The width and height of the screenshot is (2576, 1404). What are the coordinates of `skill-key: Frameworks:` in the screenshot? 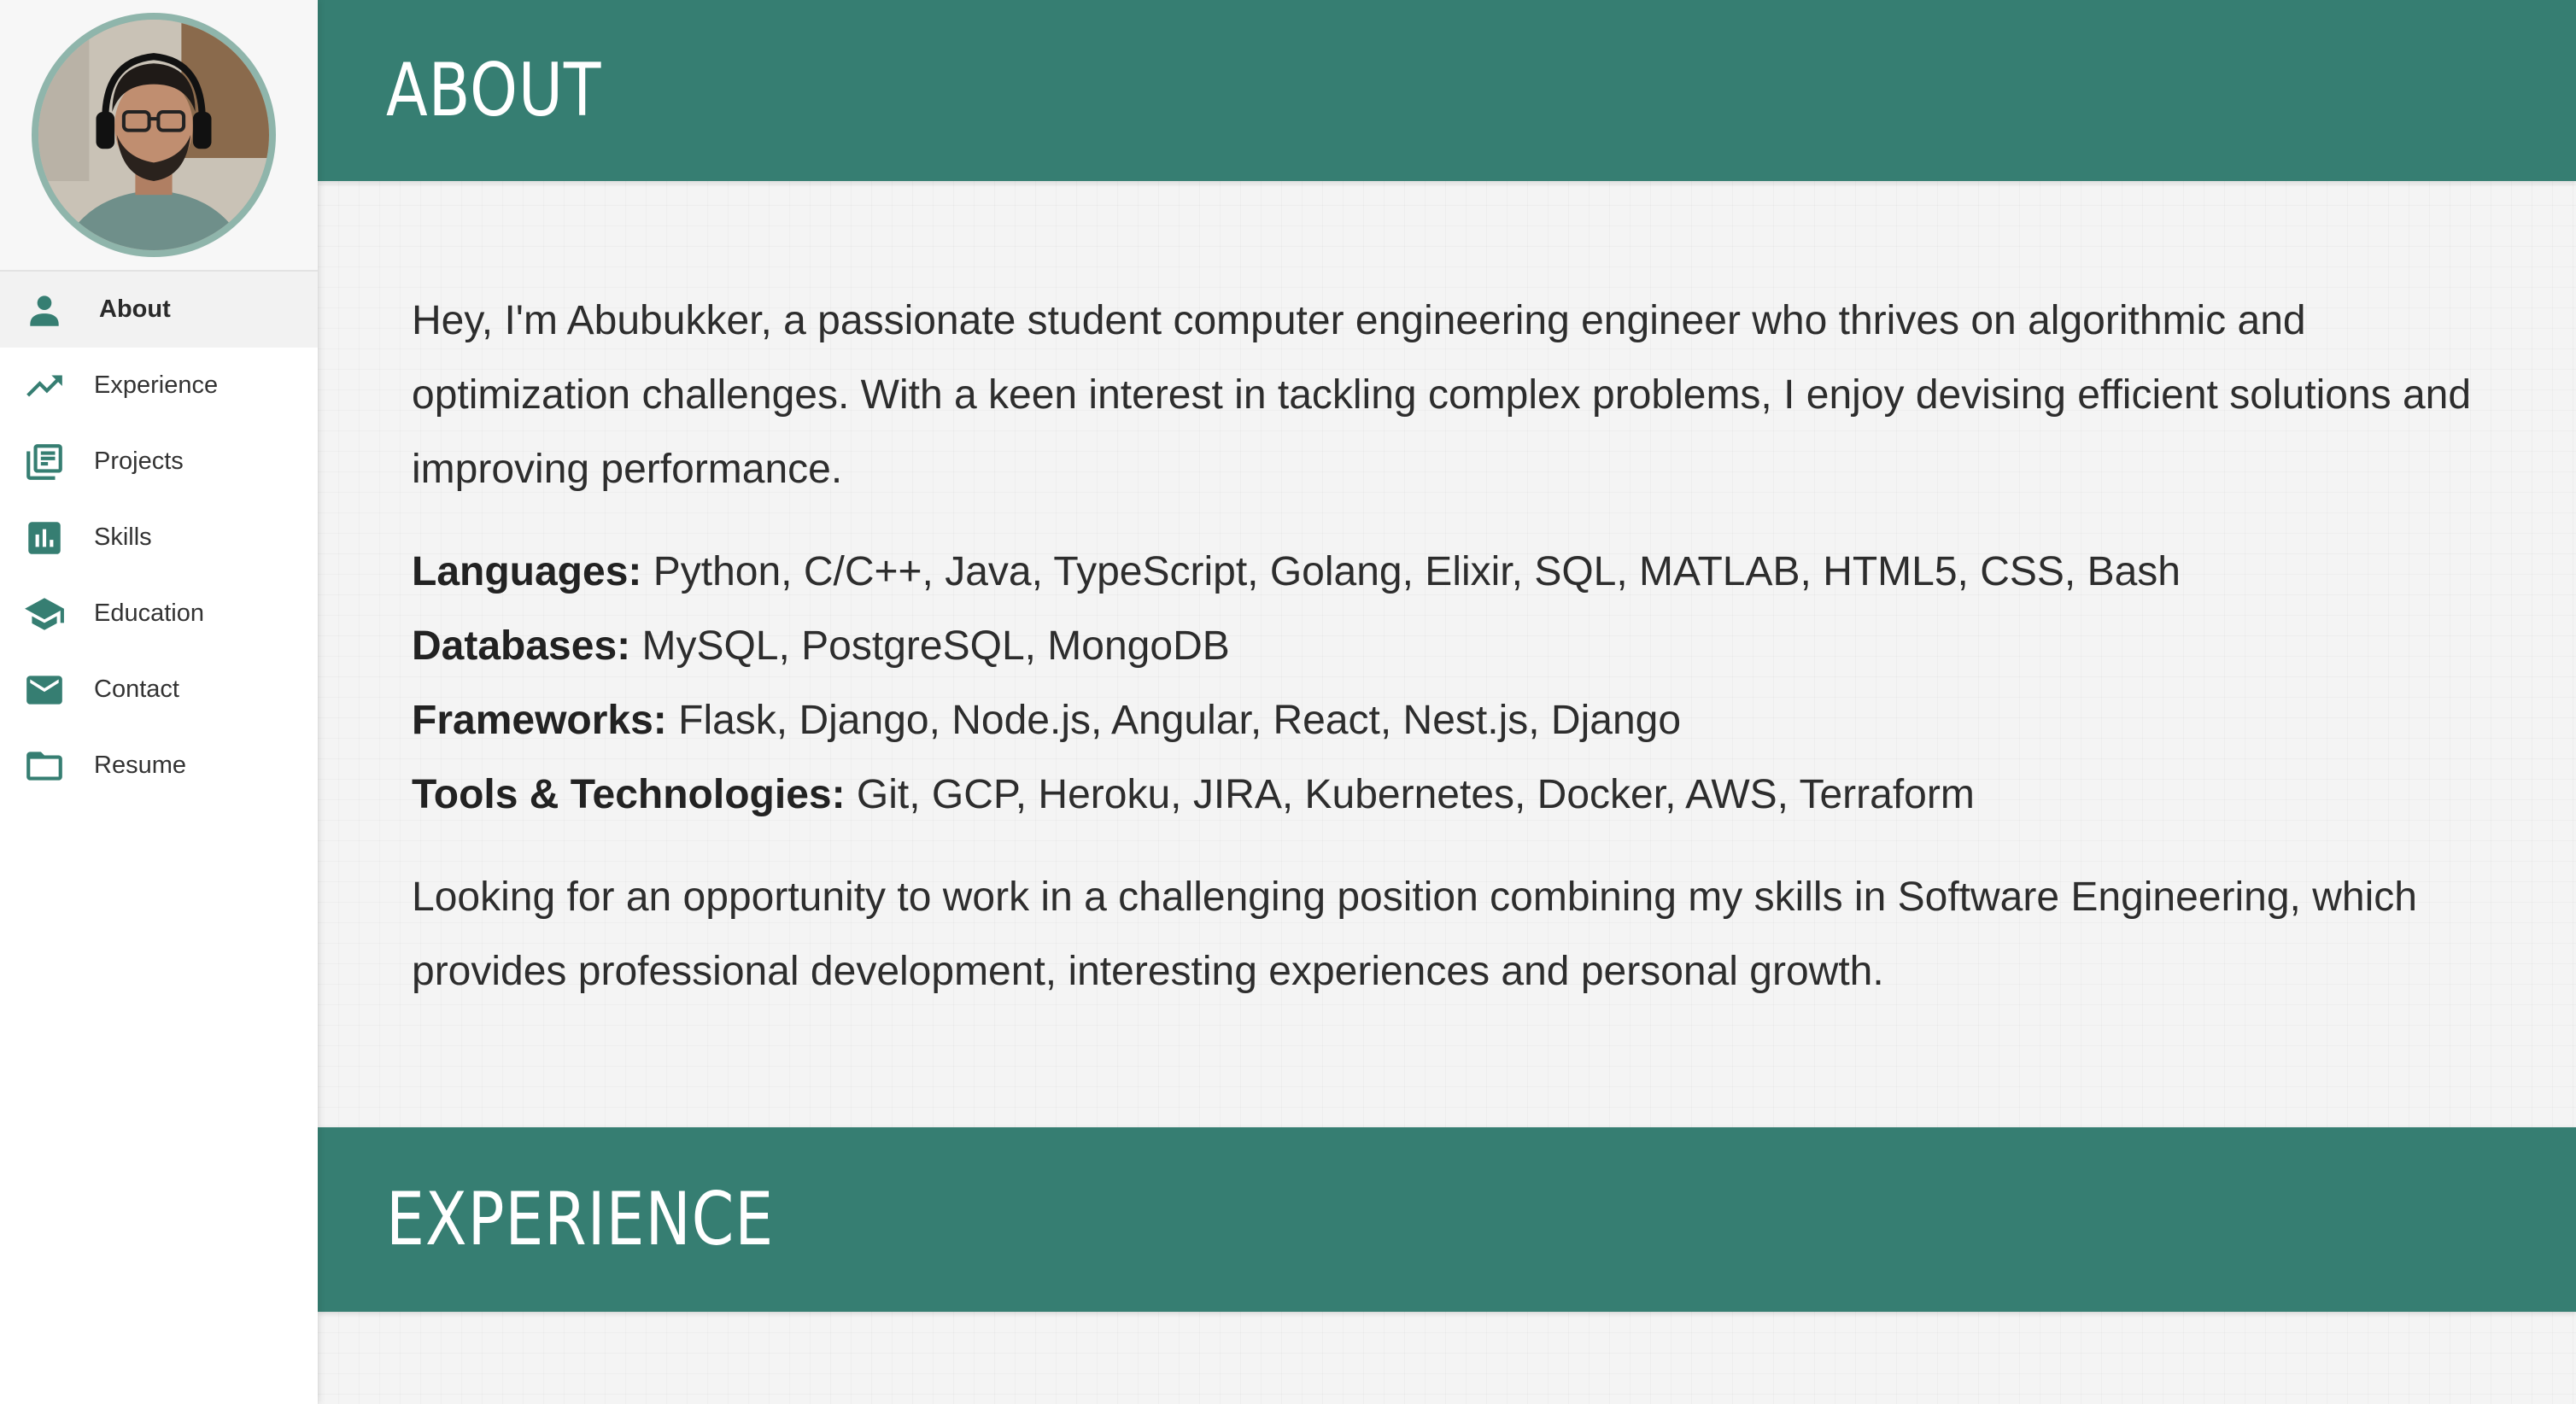 It's located at (539, 720).